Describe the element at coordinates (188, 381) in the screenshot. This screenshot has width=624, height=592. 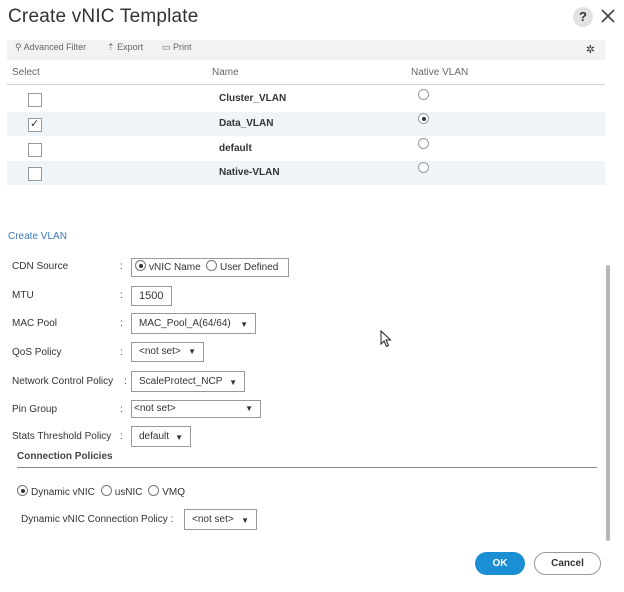
I see `network-control-policy-select: ScaleProtect_NCP ▼` at that location.